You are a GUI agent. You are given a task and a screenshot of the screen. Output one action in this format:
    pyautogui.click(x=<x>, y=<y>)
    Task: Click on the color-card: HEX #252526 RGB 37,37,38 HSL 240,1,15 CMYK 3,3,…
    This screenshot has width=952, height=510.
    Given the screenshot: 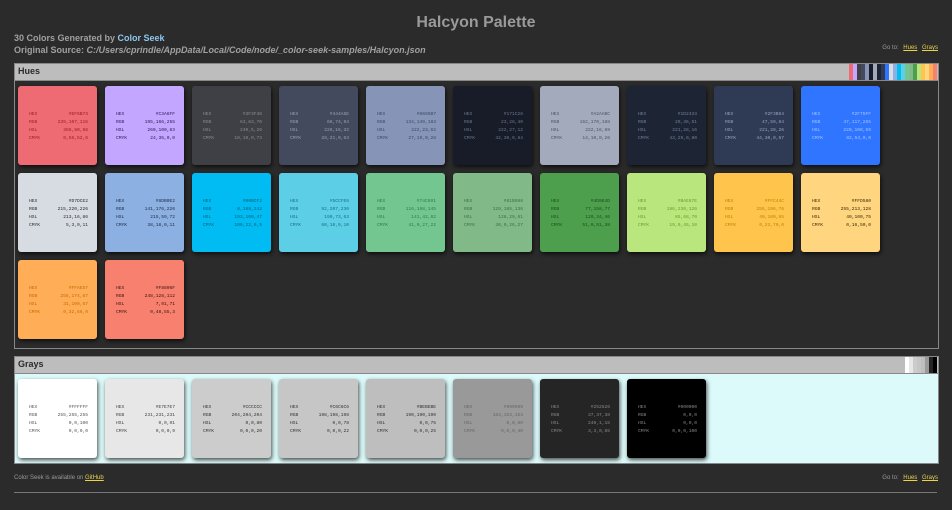 What is the action you would take?
    pyautogui.click(x=579, y=418)
    